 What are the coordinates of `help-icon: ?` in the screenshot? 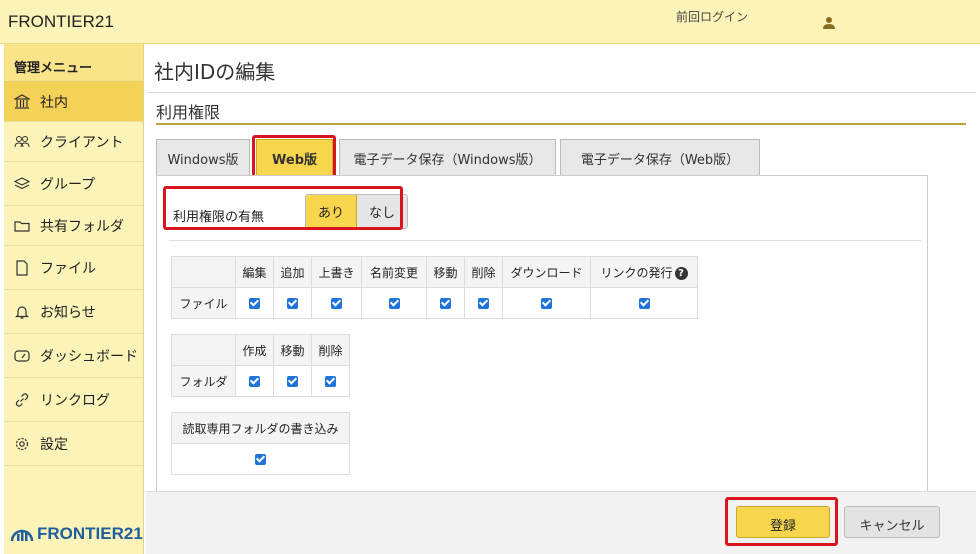 It's located at (681, 273).